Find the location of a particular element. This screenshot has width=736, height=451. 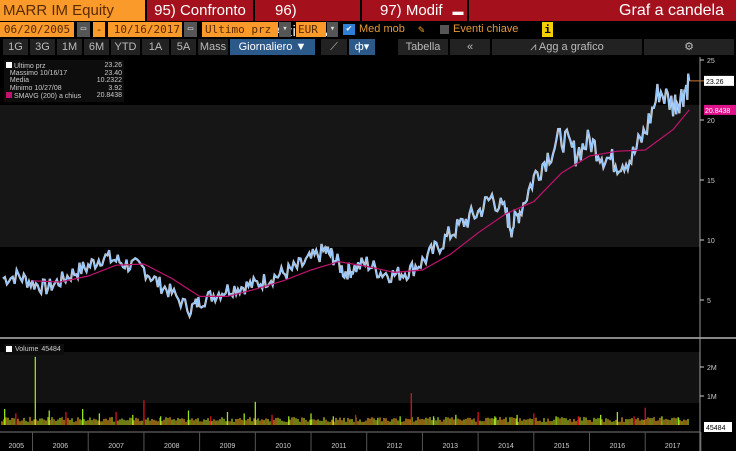

legend-value: 20.8438 is located at coordinates (109, 96).